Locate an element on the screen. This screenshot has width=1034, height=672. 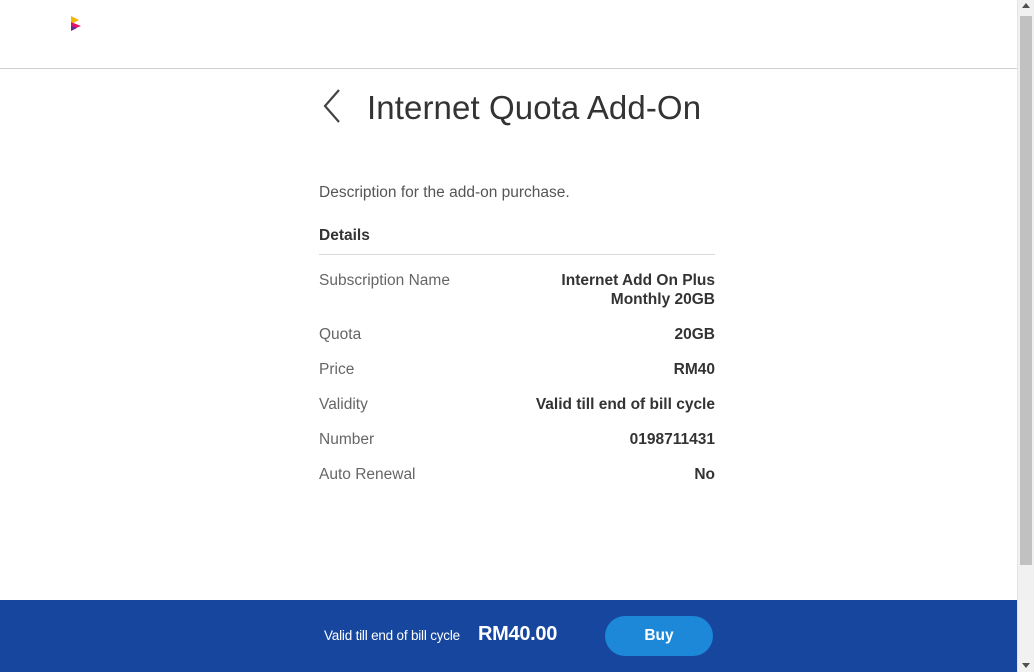
purchase-bar: Valid till end of bill cycle RM40.00 Buy is located at coordinates (508, 636).